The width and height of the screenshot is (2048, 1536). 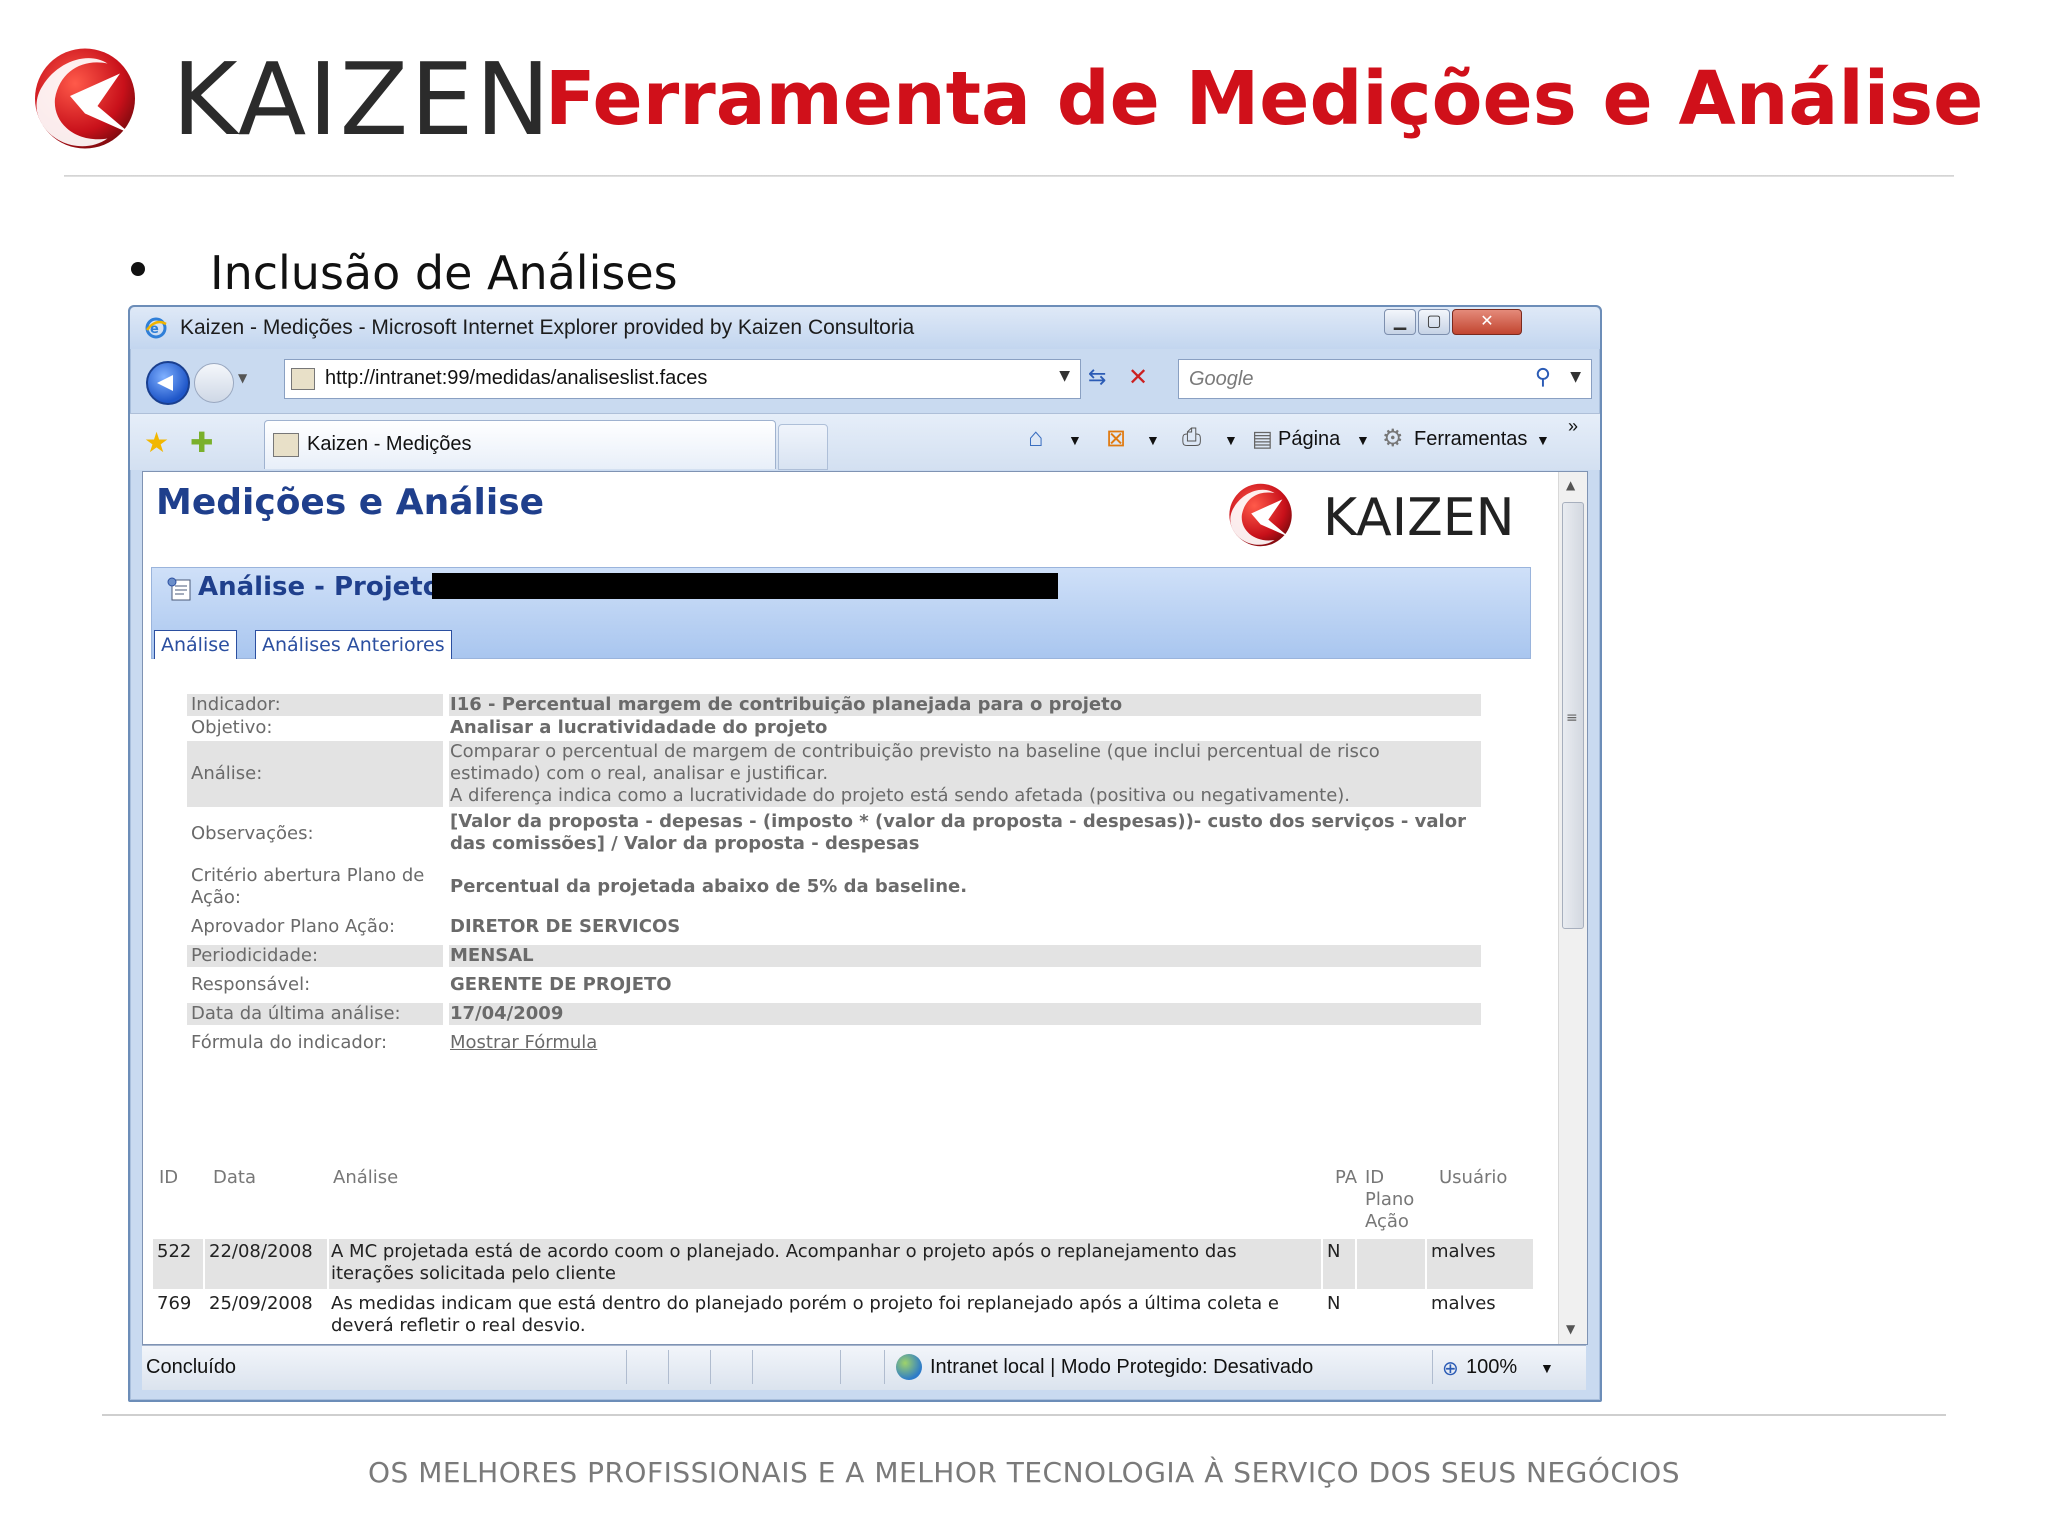 I want to click on globe-icon, so click(x=909, y=1367).